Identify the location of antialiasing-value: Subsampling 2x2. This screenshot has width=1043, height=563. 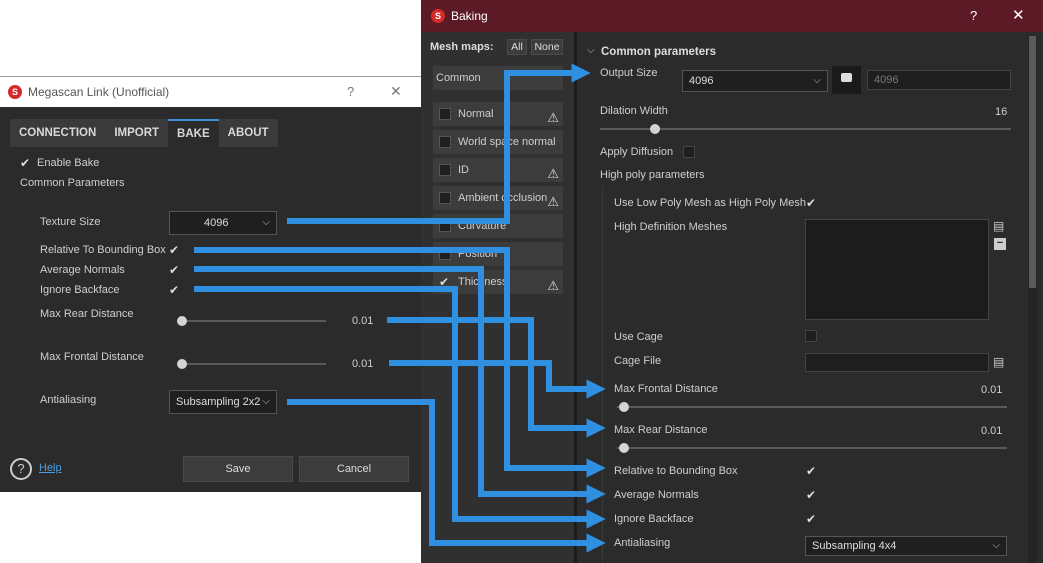
(218, 402).